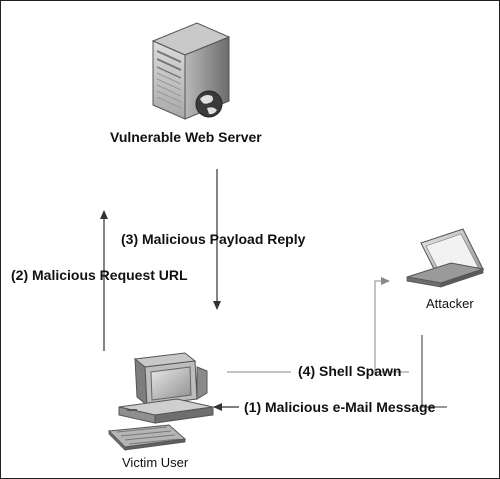 The width and height of the screenshot is (500, 479). What do you see at coordinates (340, 407) in the screenshot?
I see `flow-label-malicious-email: (1) Malicious e-Mail Message` at bounding box center [340, 407].